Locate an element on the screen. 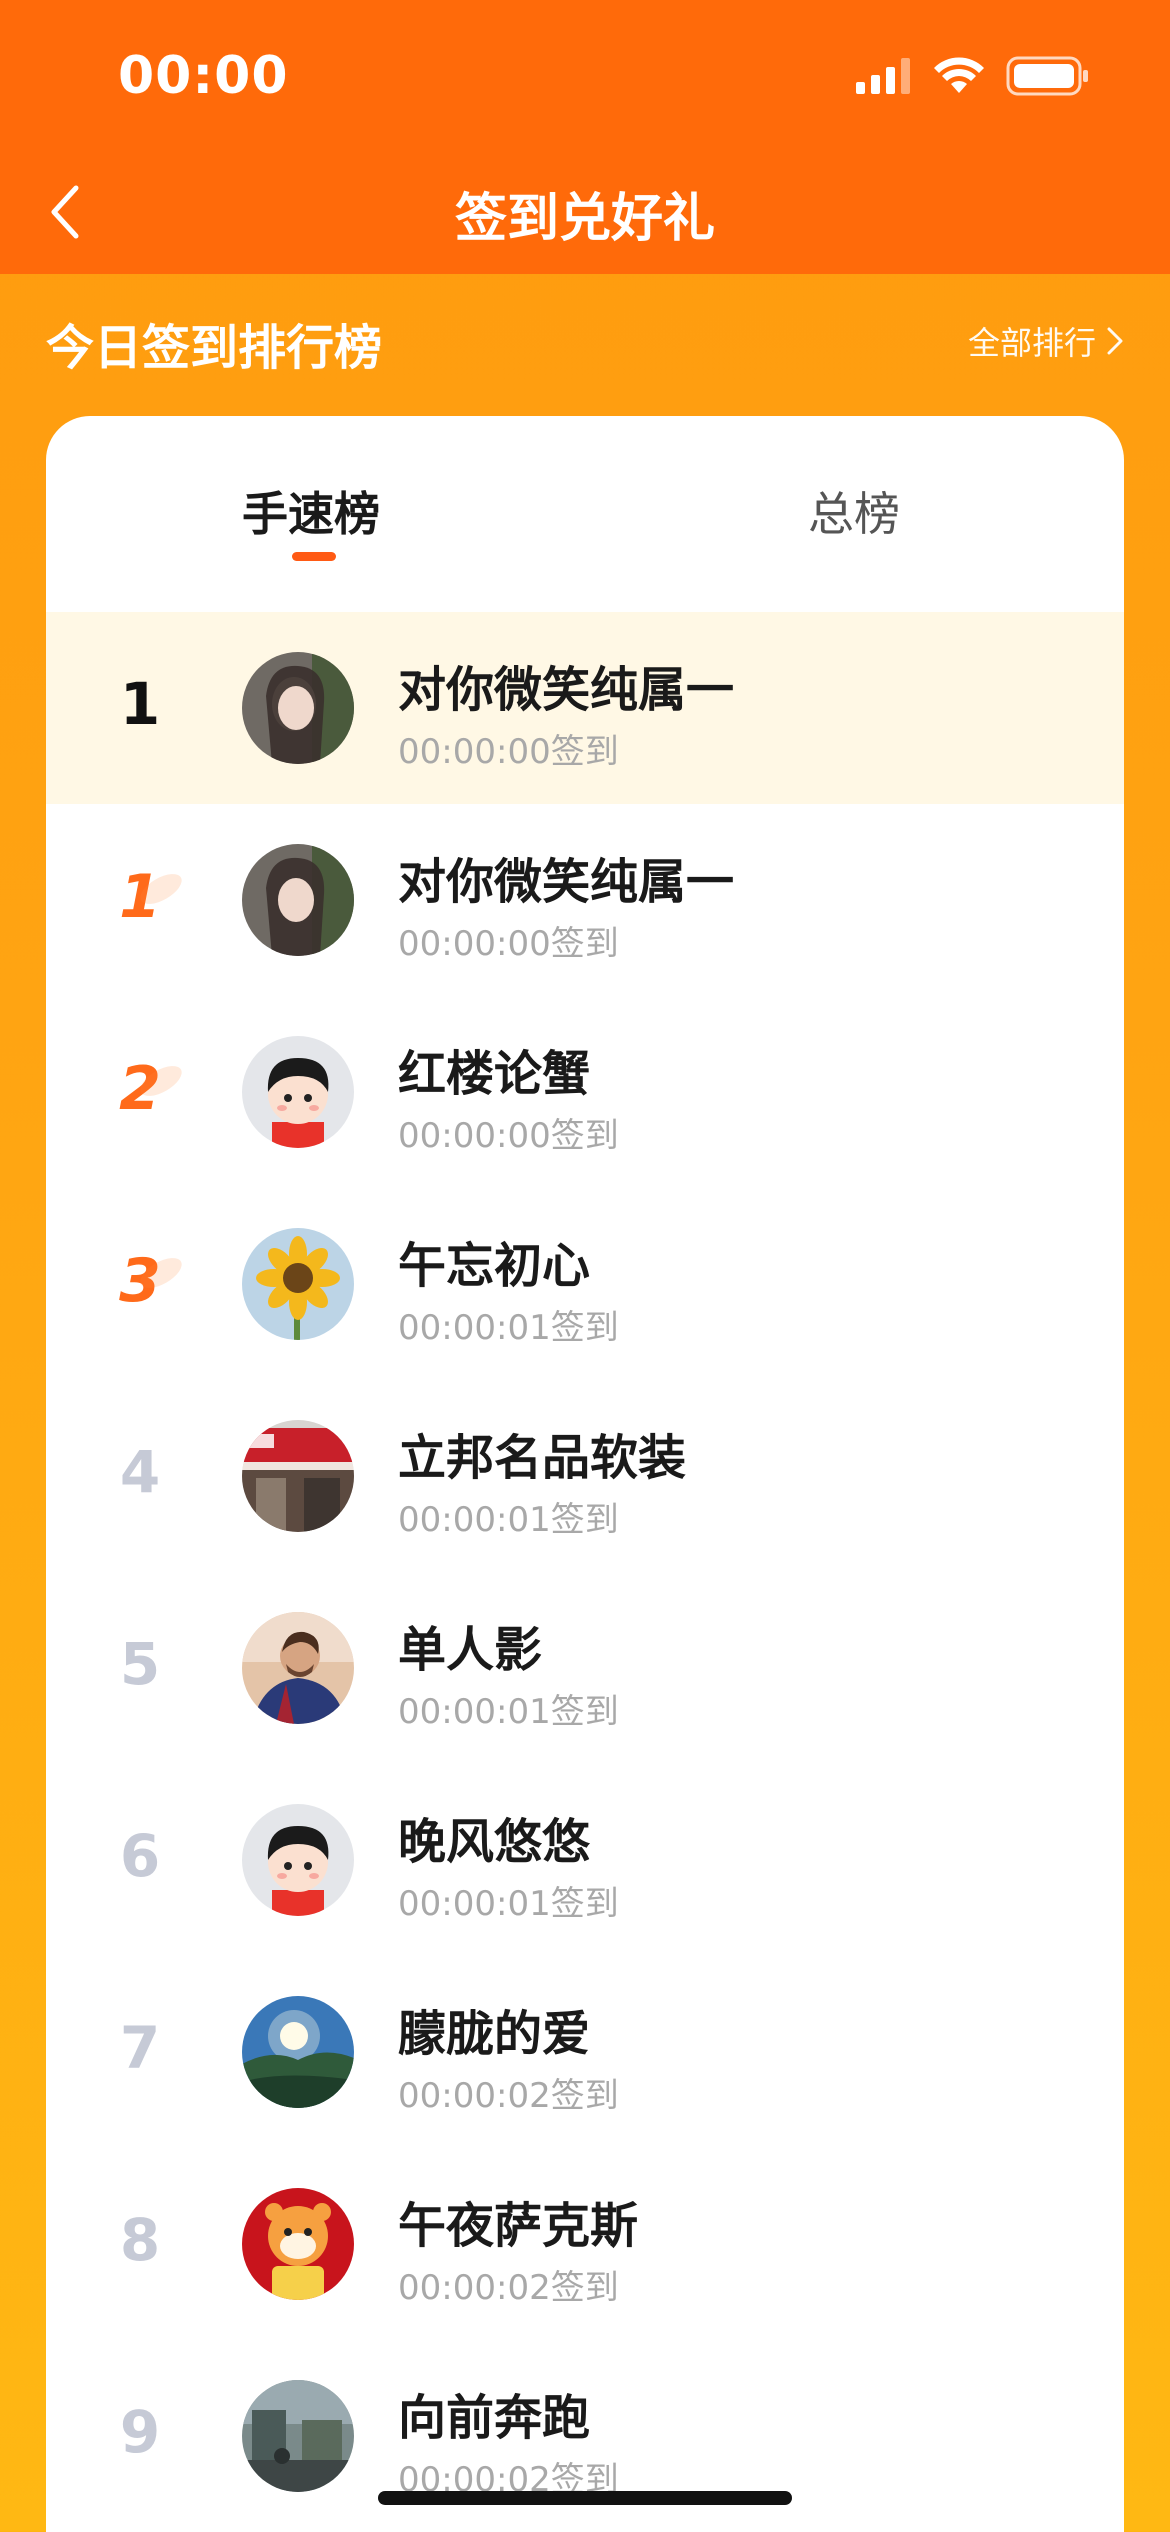 The width and height of the screenshot is (1170, 2532). ranking-row: 2 红楼论蟹 00:00:00签到 is located at coordinates (585, 1092).